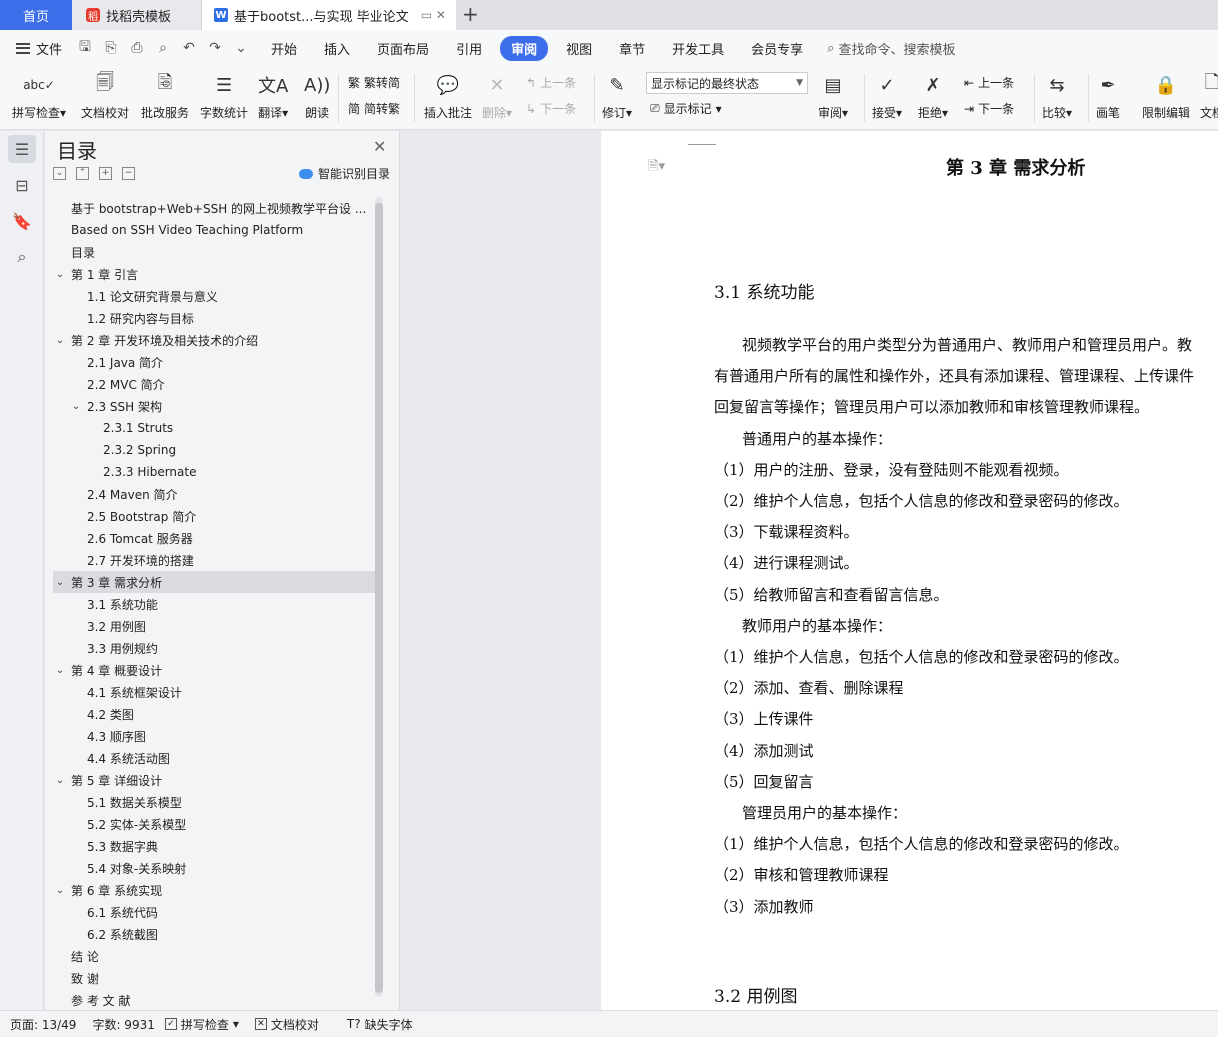  What do you see at coordinates (497, 95) in the screenshot?
I see `delete-comment-button: ✕ 删除▾` at bounding box center [497, 95].